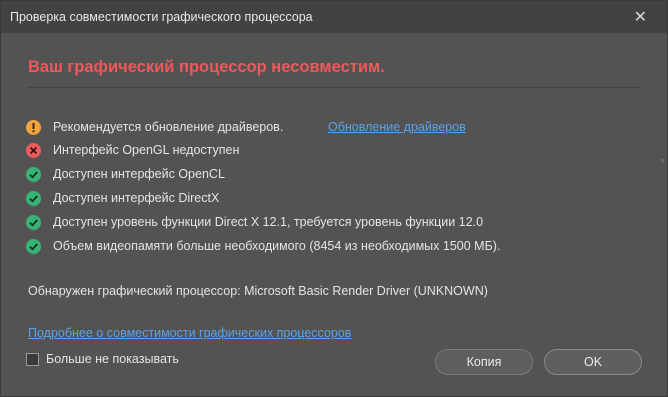 The width and height of the screenshot is (668, 397). I want to click on warning-icon, so click(33, 127).